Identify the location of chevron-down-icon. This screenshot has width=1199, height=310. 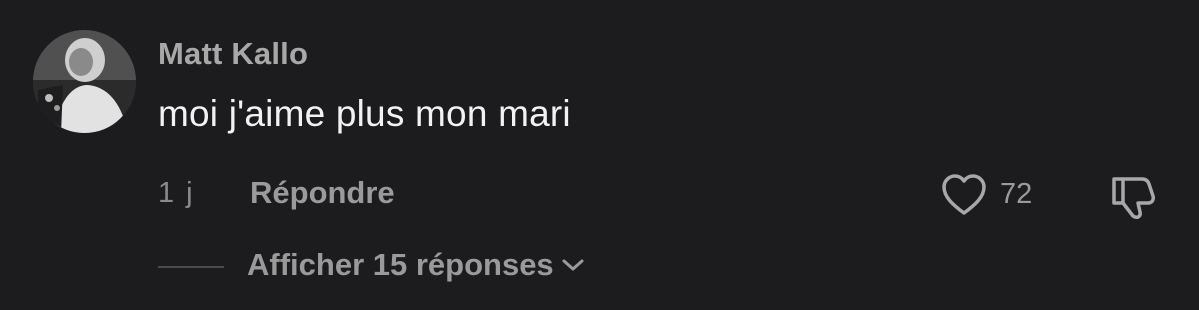
(573, 265).